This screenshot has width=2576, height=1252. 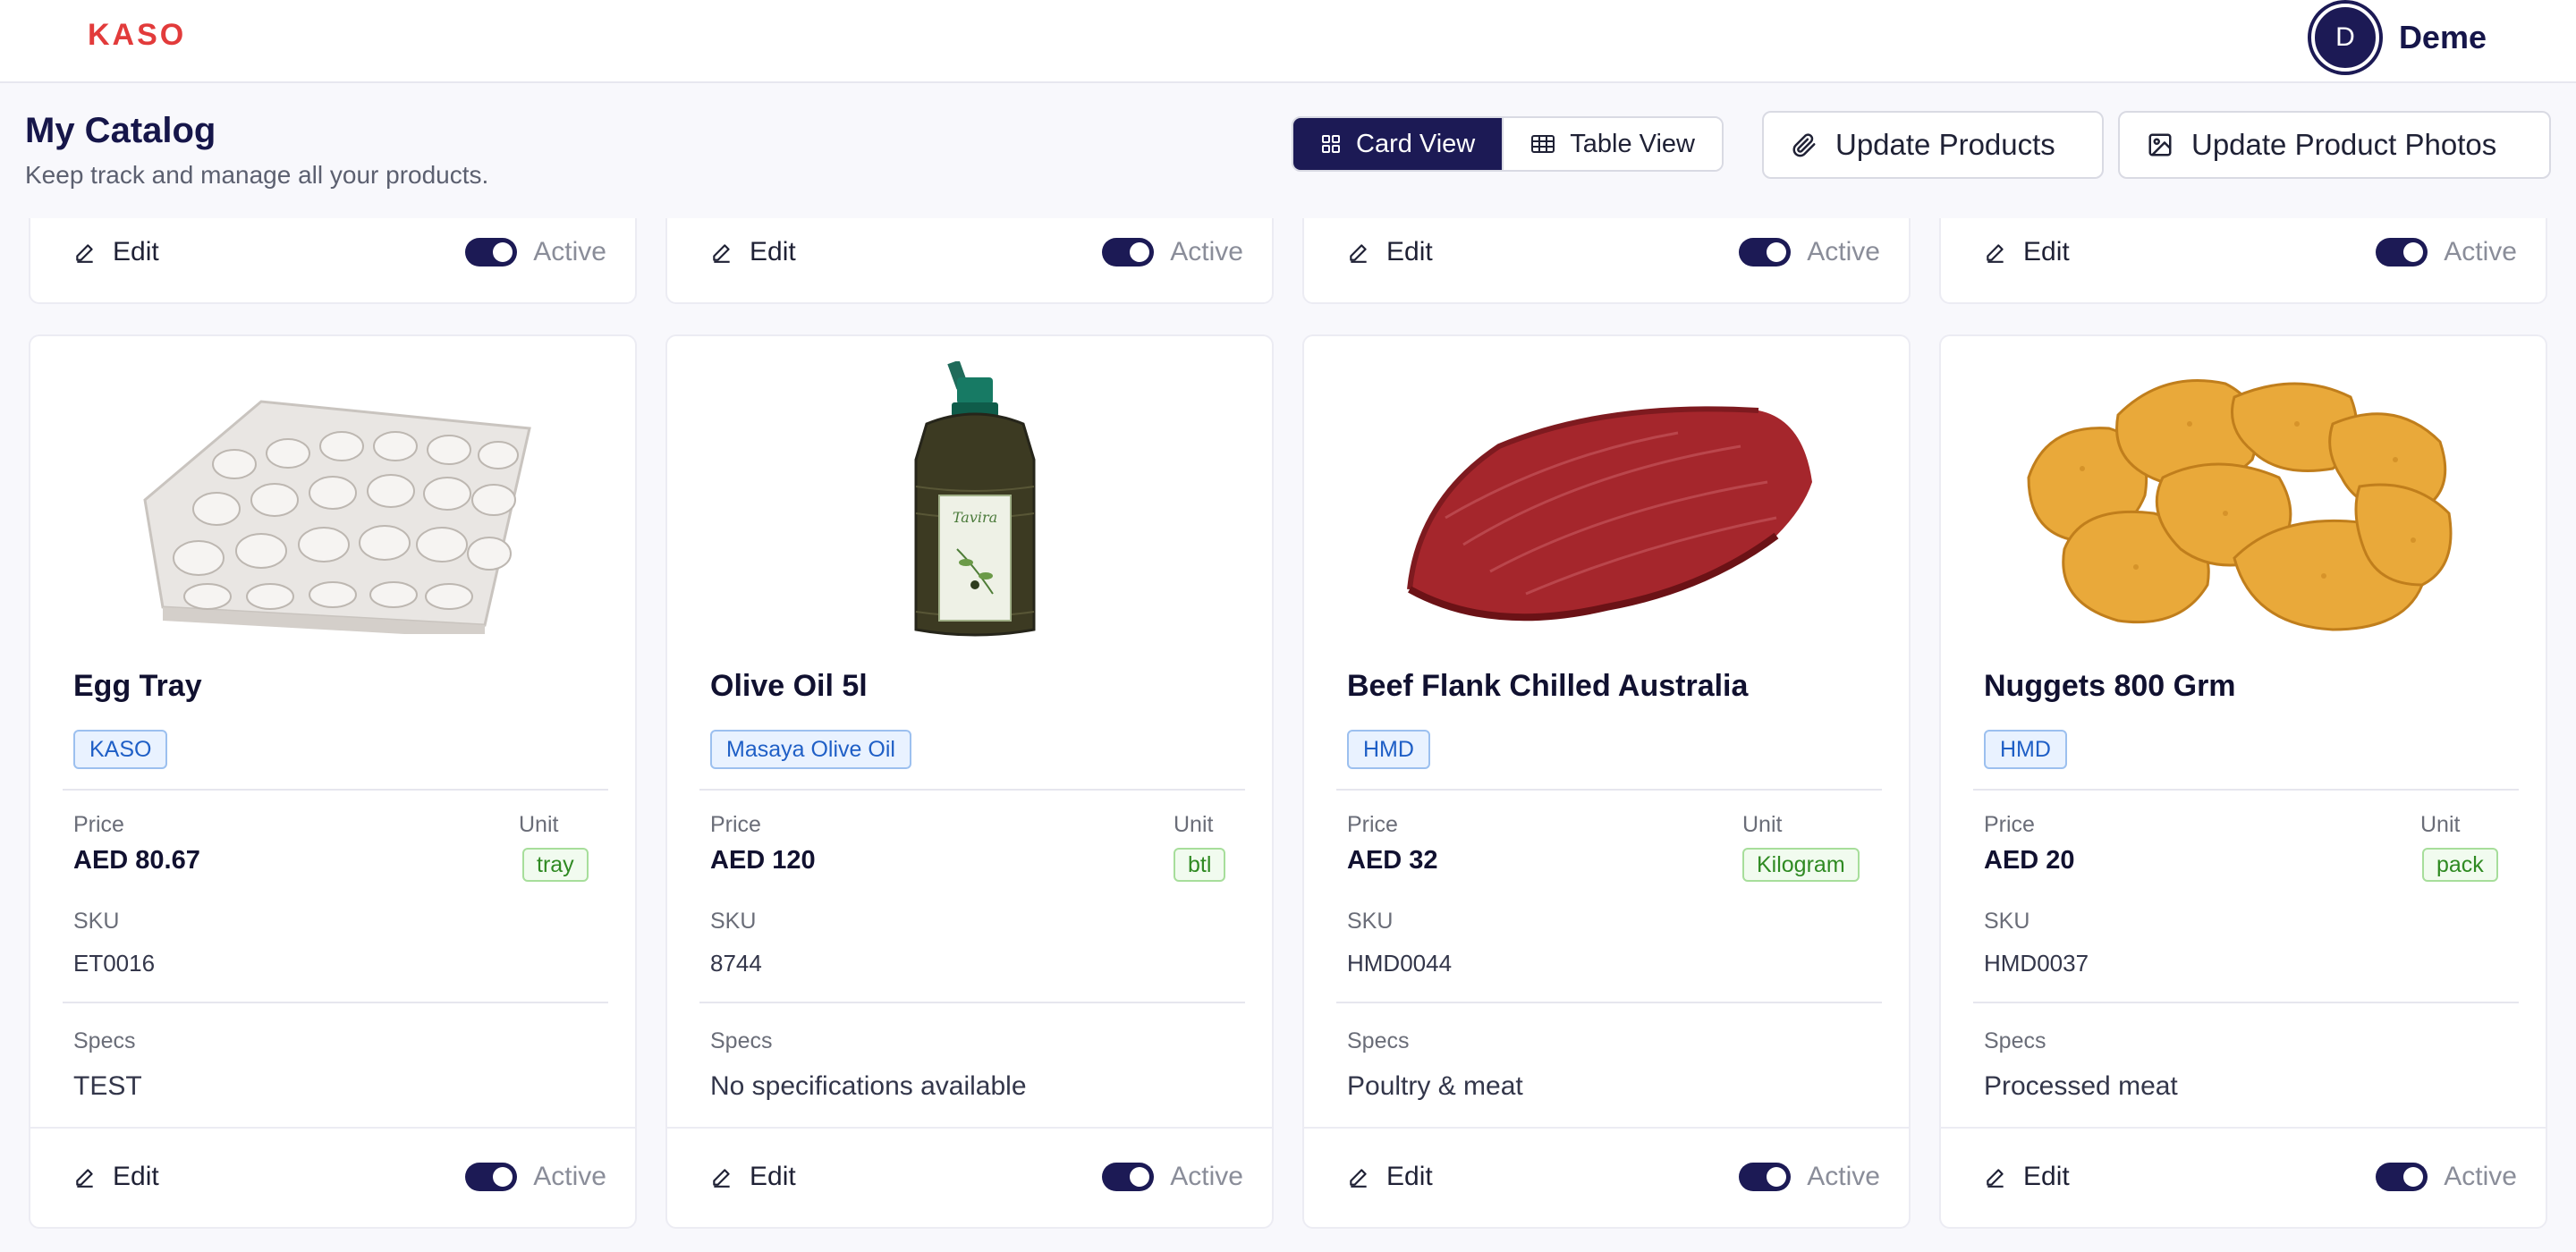 What do you see at coordinates (2443, 37) in the screenshot?
I see `user-name: Deme` at bounding box center [2443, 37].